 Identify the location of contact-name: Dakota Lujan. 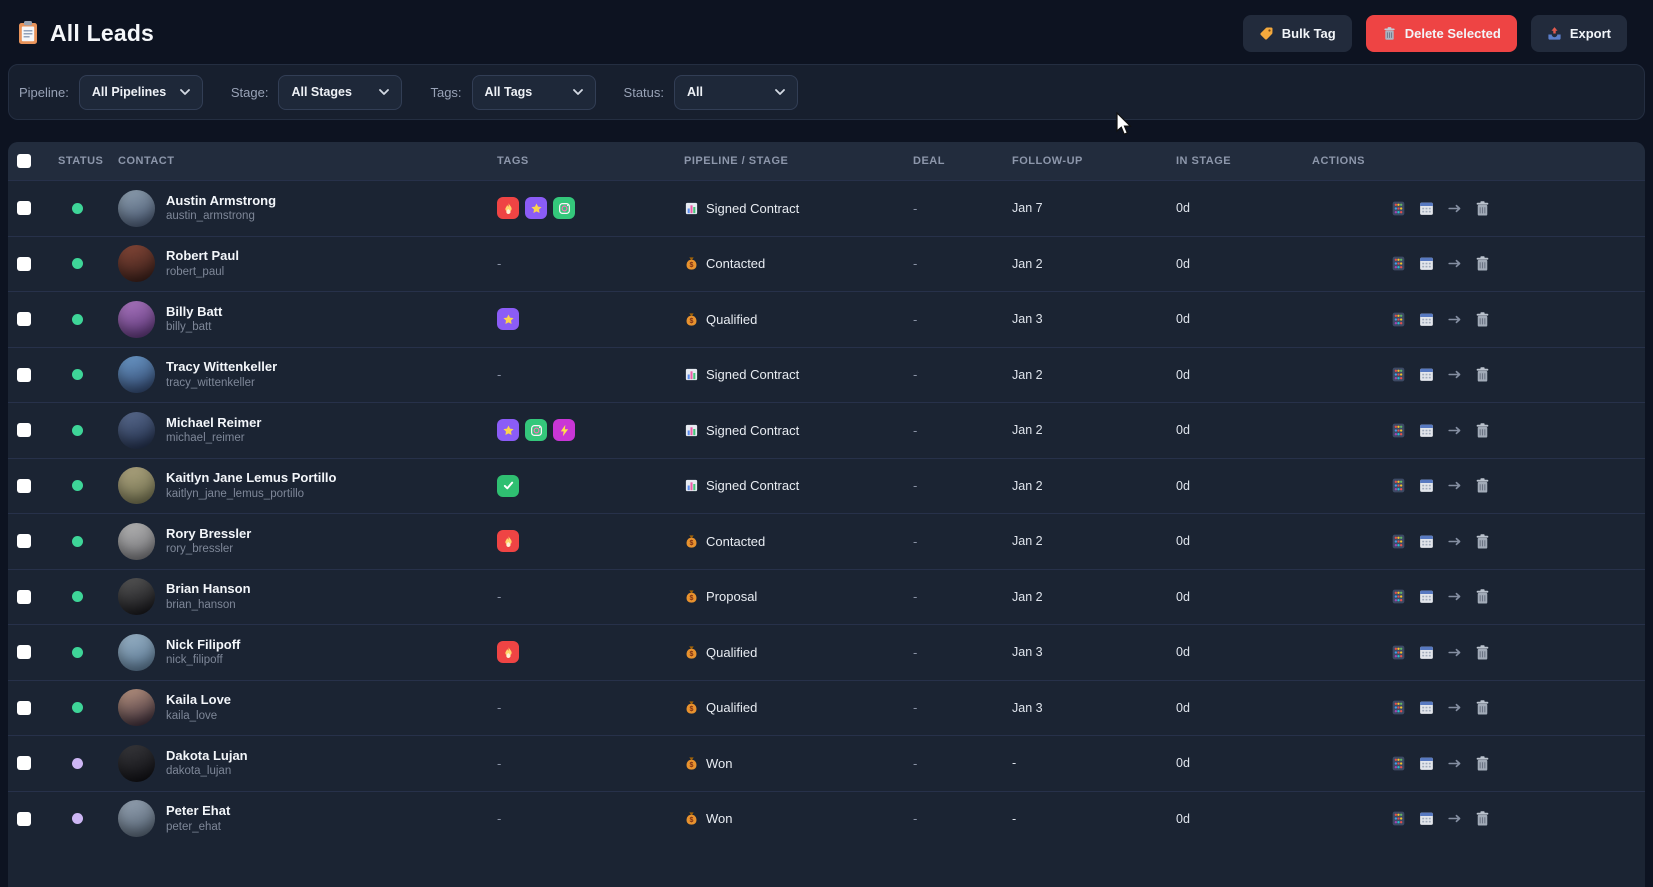
(207, 755).